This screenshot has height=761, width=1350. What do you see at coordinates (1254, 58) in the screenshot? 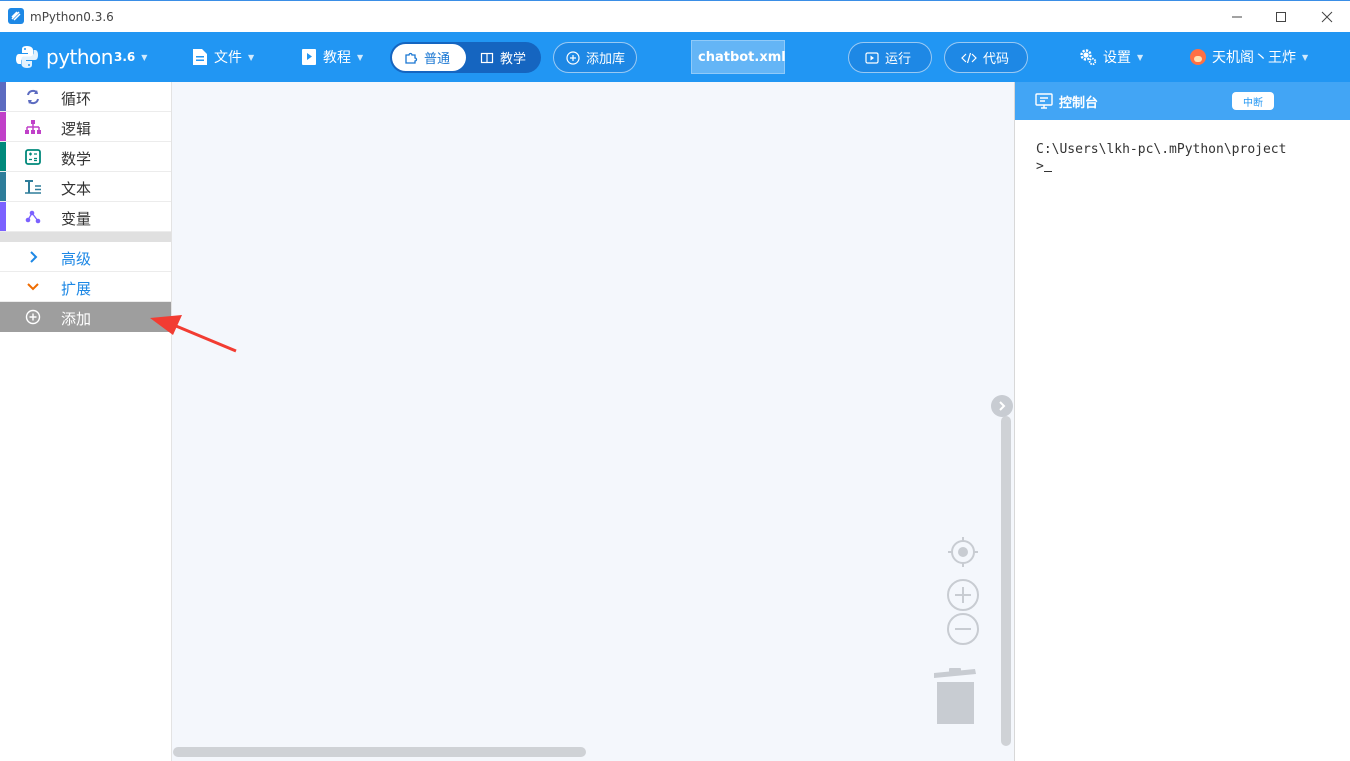
I see `user-name: 天机阁丶王炸` at bounding box center [1254, 58].